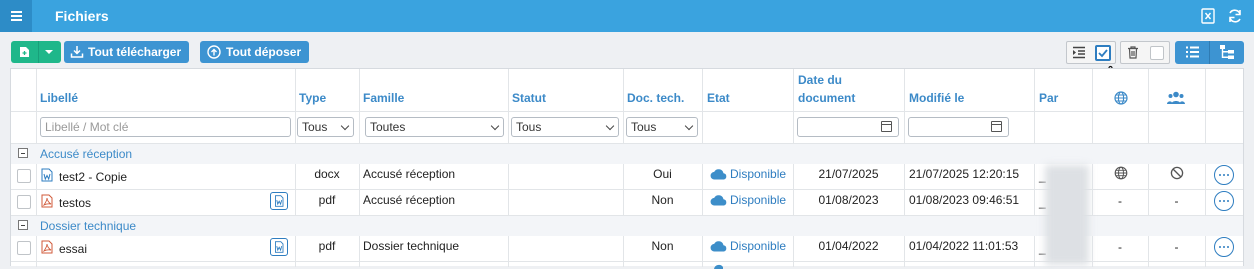  I want to click on delete-toggle-group, so click(1145, 52).